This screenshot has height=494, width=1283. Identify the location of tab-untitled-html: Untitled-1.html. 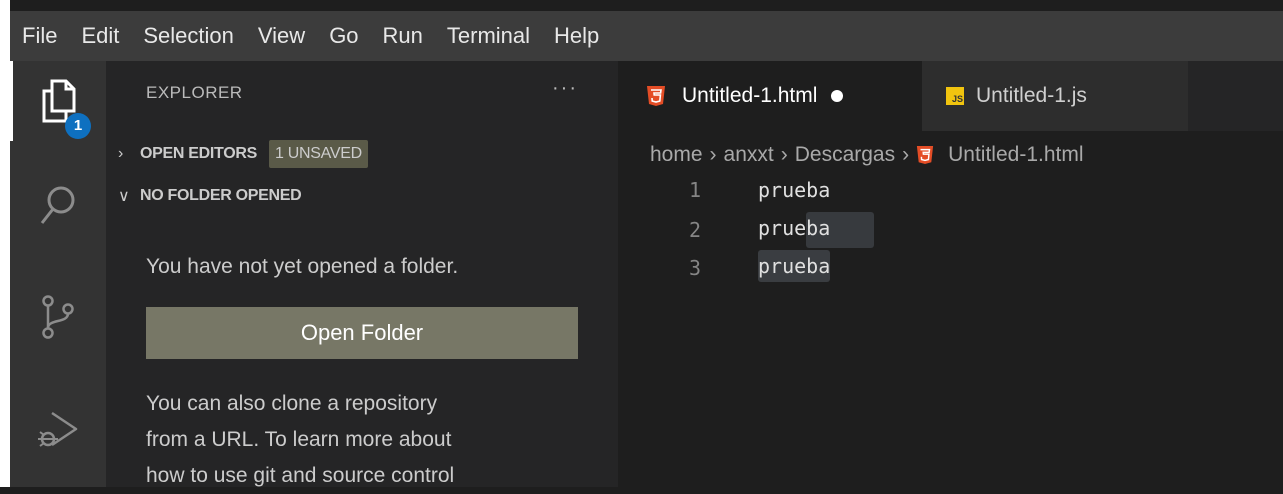
(770, 96).